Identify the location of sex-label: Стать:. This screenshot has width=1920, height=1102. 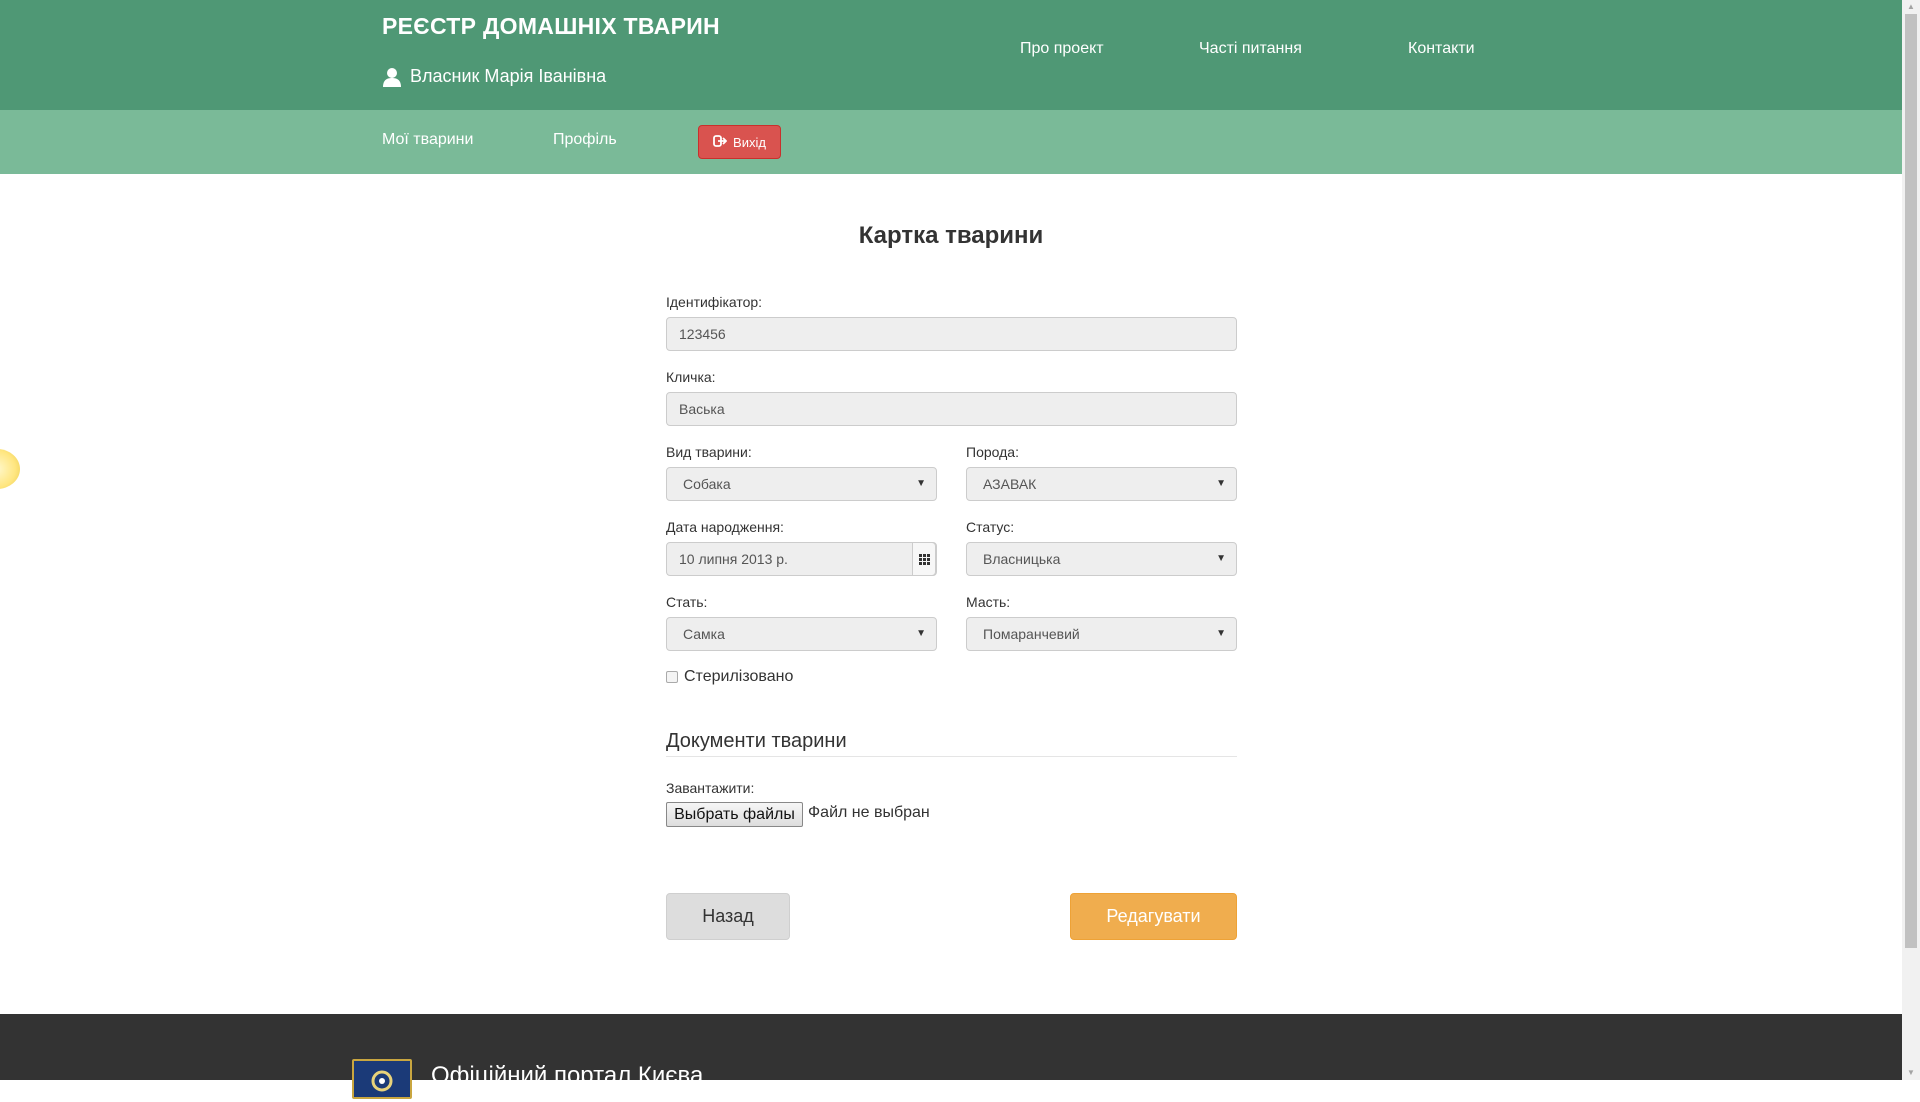
(687, 602).